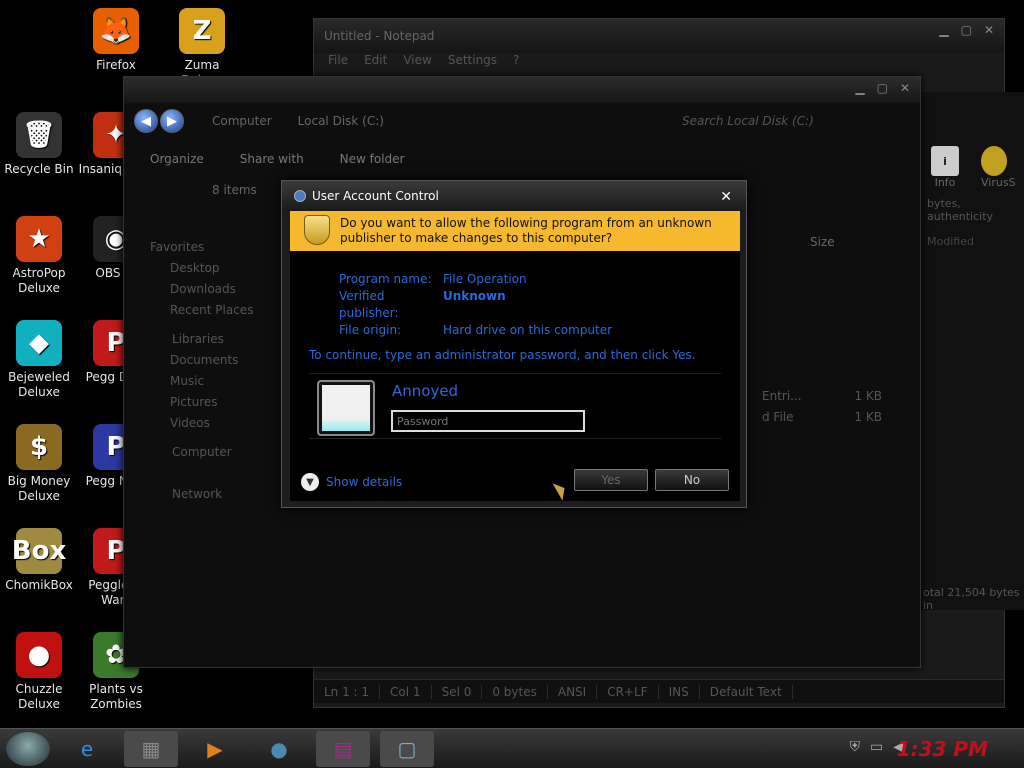 The height and width of the screenshot is (768, 1024). I want to click on desktop-icon-label: Recycle Bin, so click(39, 169).